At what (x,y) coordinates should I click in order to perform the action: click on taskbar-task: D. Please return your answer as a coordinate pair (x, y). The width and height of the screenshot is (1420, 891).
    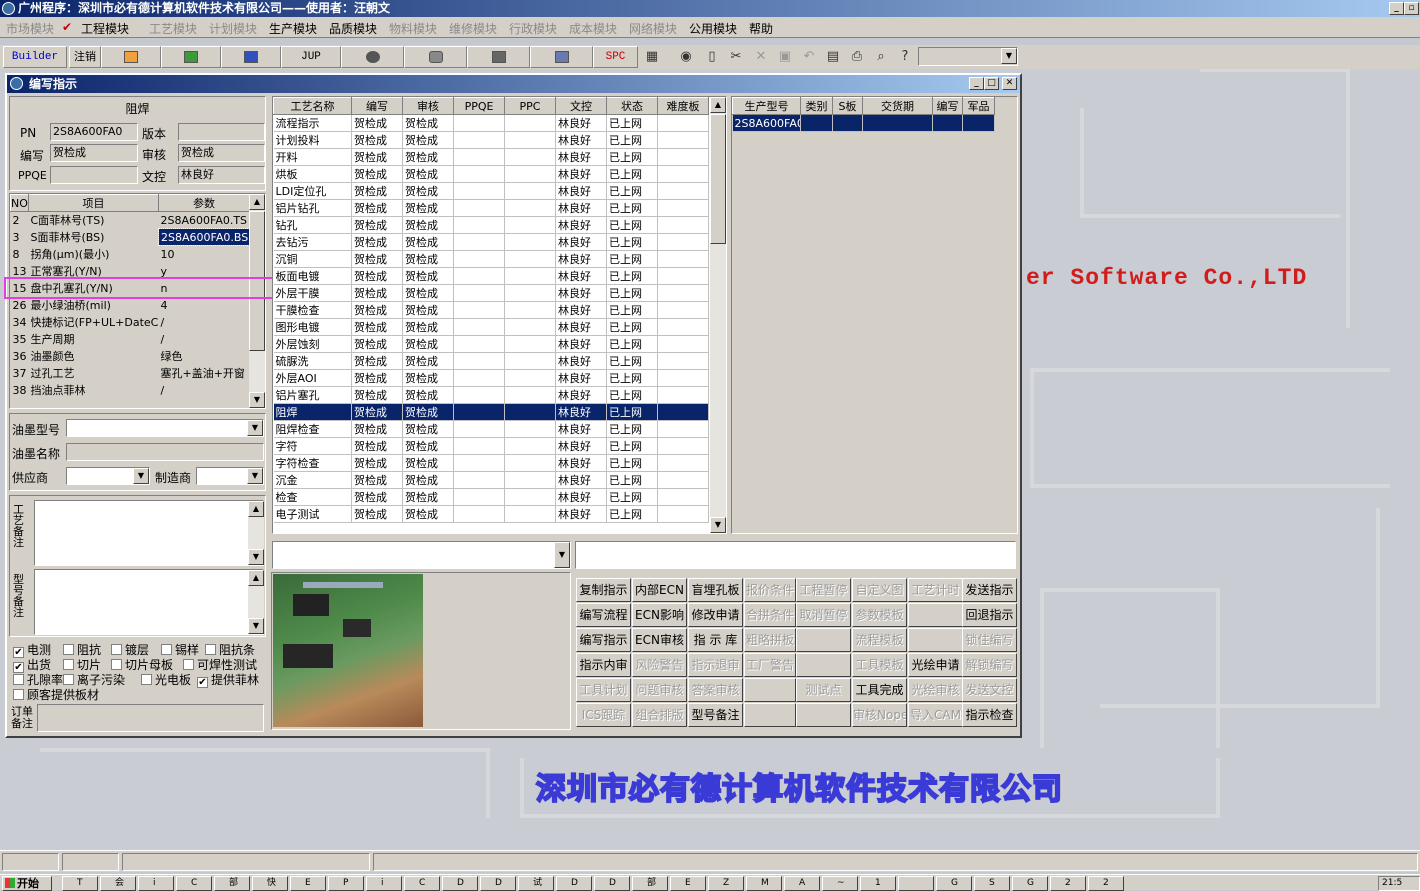
    Looking at the image, I should click on (460, 883).